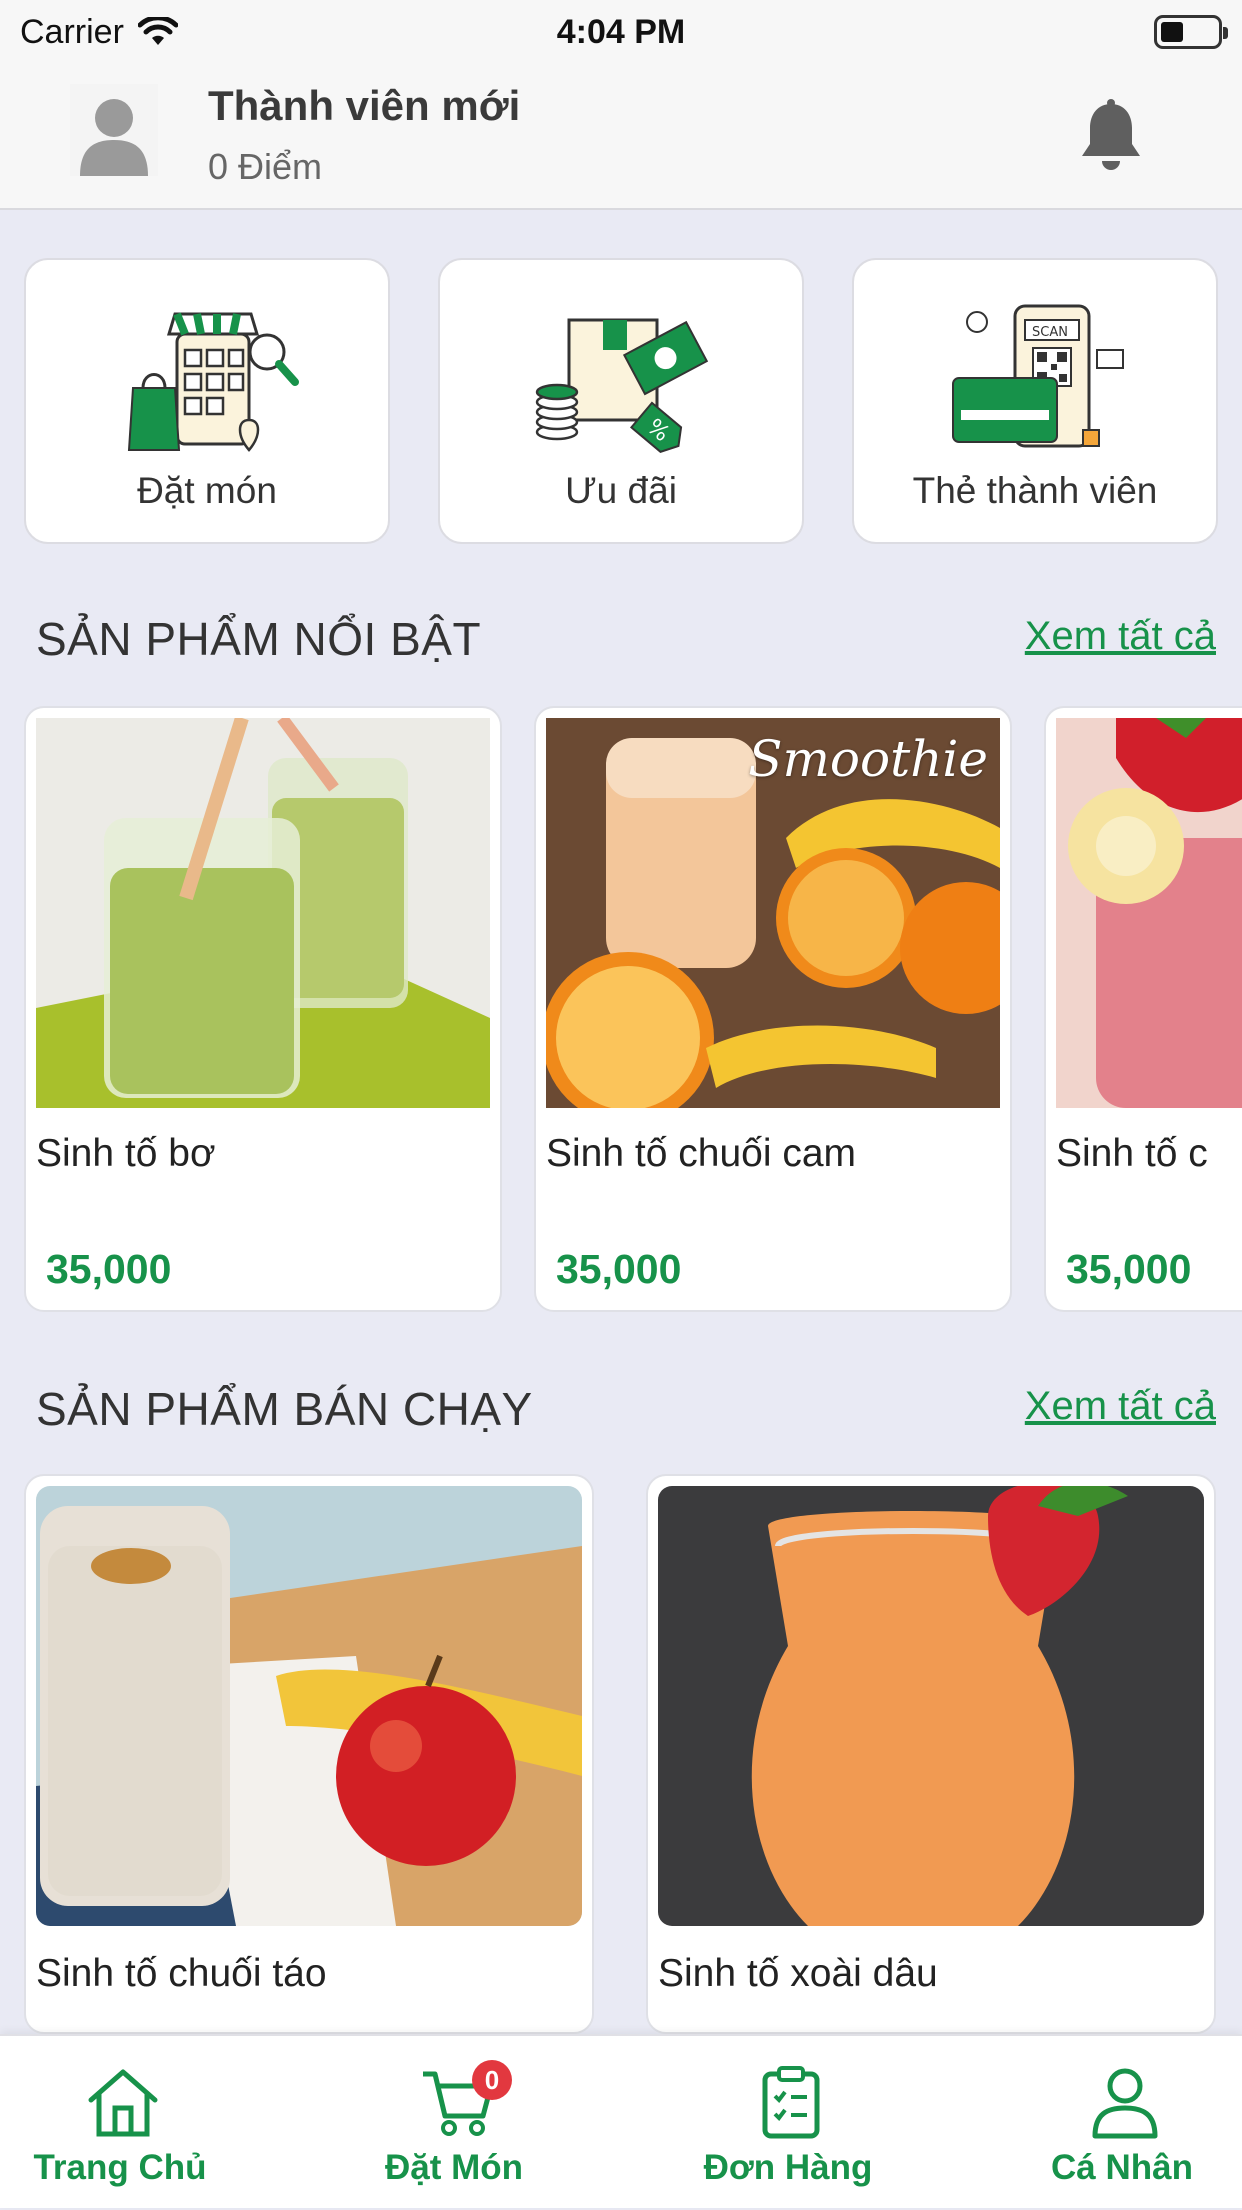 Image resolution: width=1242 pixels, height=2210 pixels. I want to click on quick-action-label: Thẻ thành viên, so click(1035, 490).